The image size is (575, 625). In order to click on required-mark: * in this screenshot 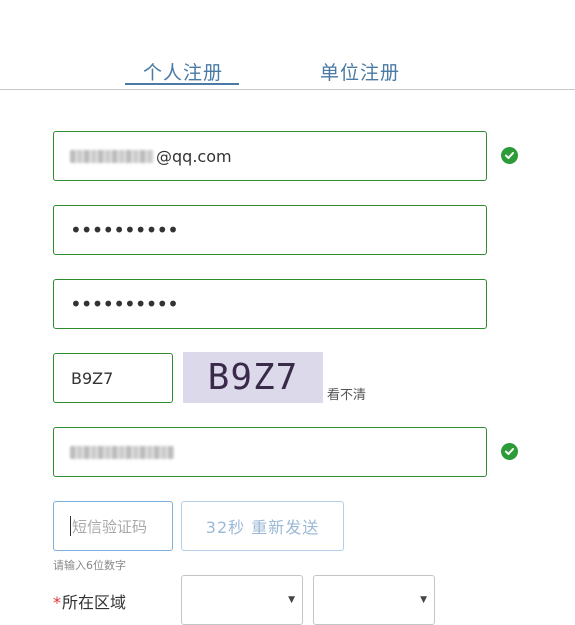, I will do `click(57, 602)`.